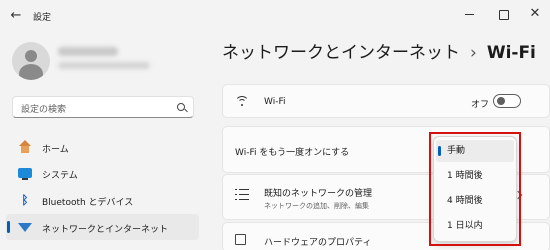 This screenshot has width=550, height=250. I want to click on search-input: 設定の検索, so click(103, 107).